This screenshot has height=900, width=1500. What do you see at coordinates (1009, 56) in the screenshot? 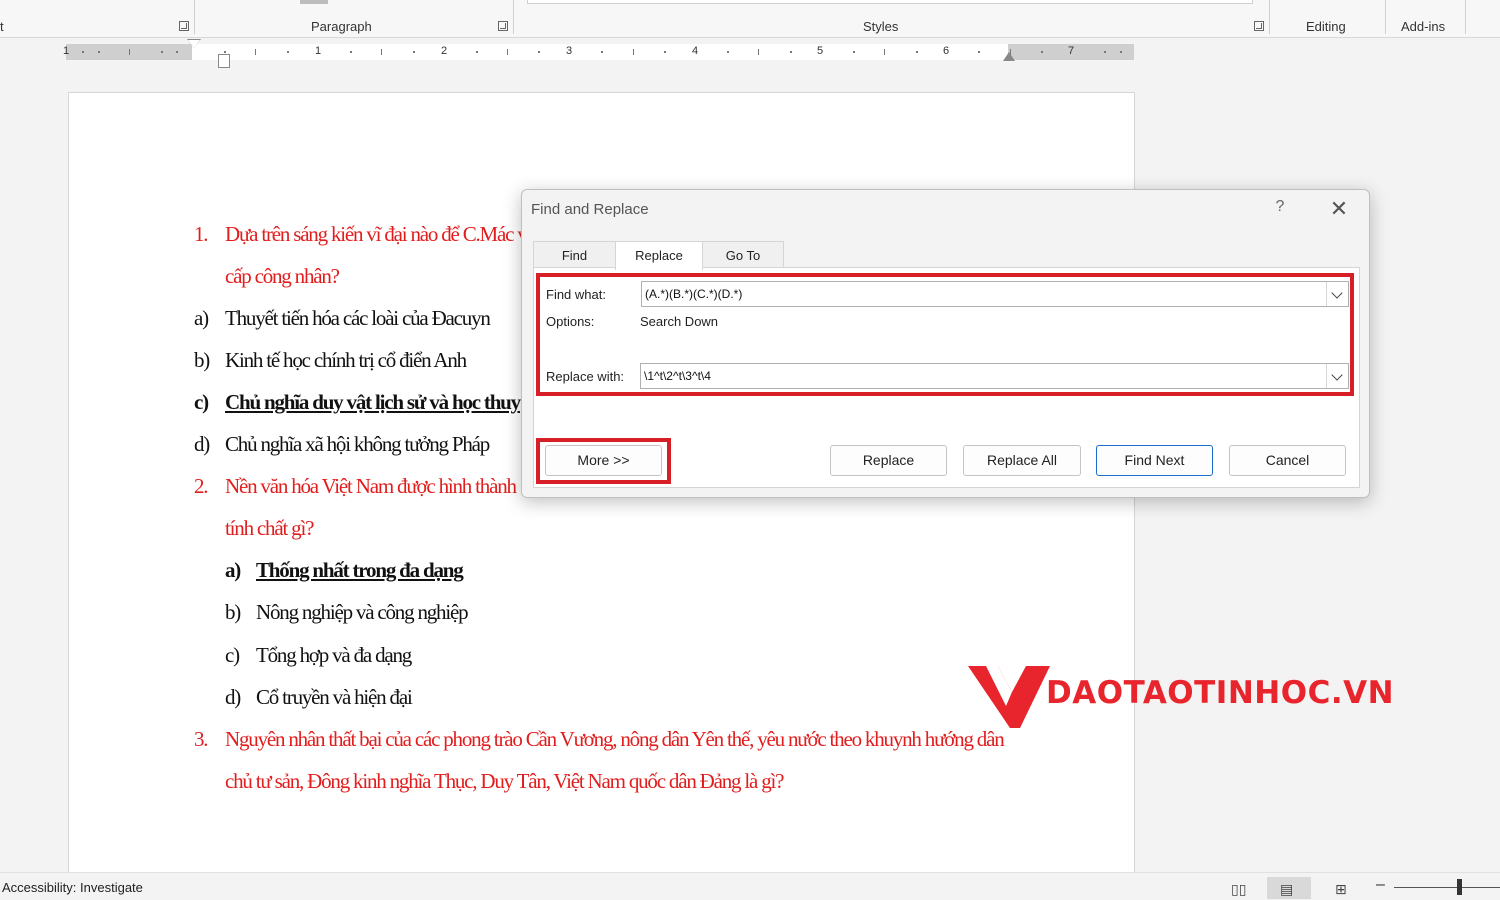
I see `right-indent-marker` at bounding box center [1009, 56].